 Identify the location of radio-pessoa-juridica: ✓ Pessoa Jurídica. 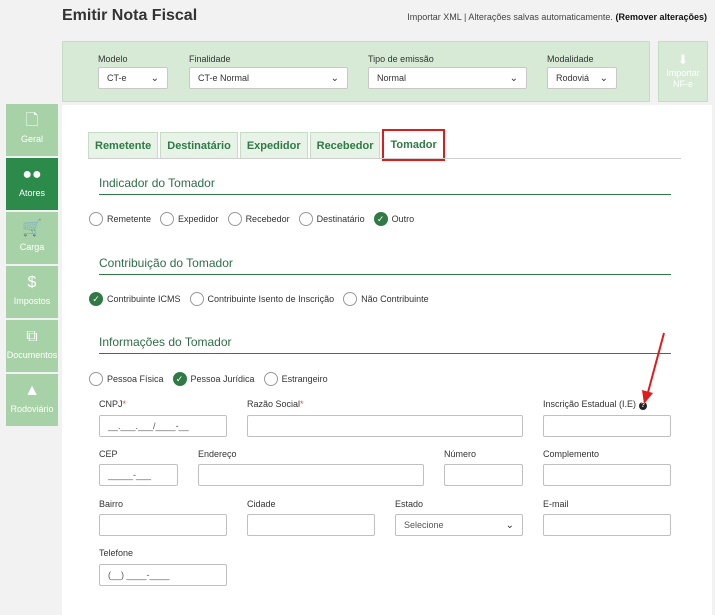
(213, 379).